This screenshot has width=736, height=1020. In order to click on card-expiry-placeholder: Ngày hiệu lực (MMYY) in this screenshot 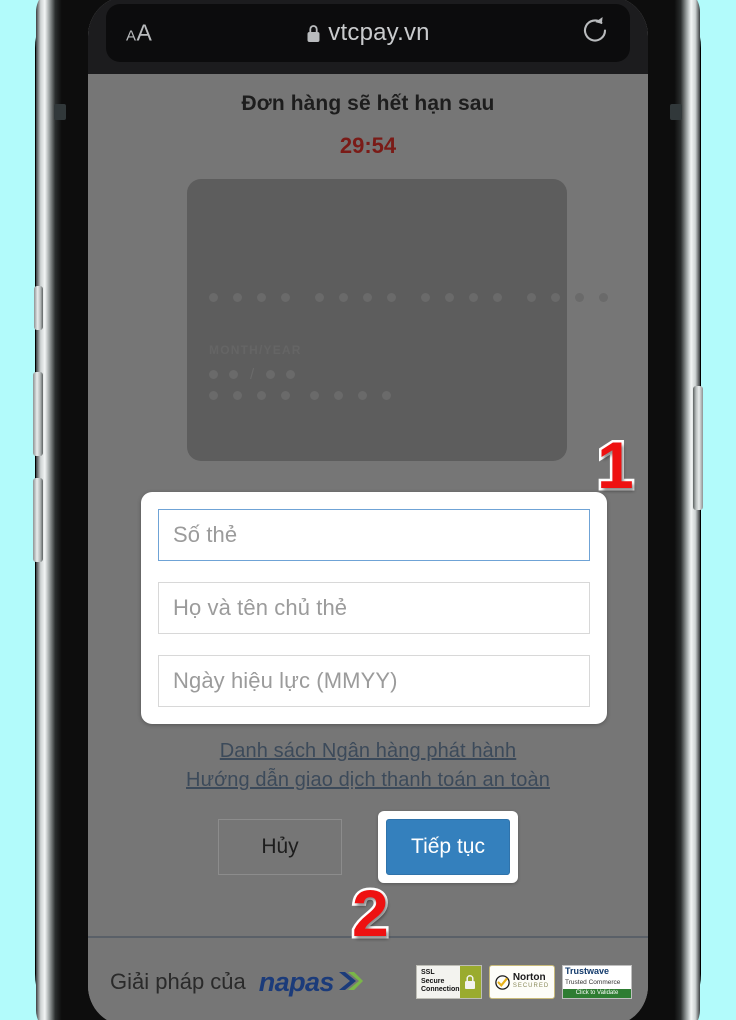, I will do `click(285, 680)`.